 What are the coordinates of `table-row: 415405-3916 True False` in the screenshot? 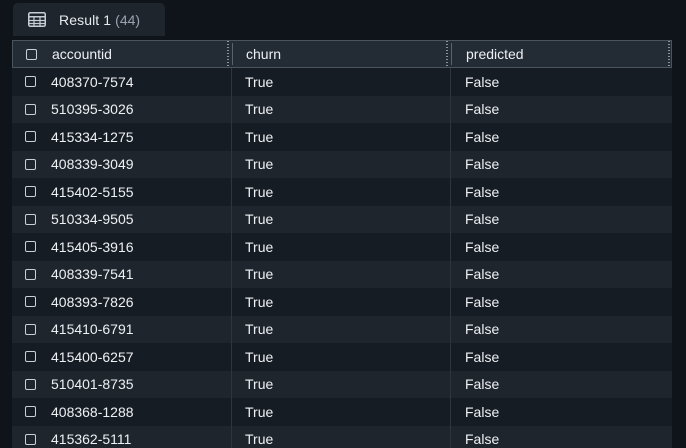 It's located at (349, 247).